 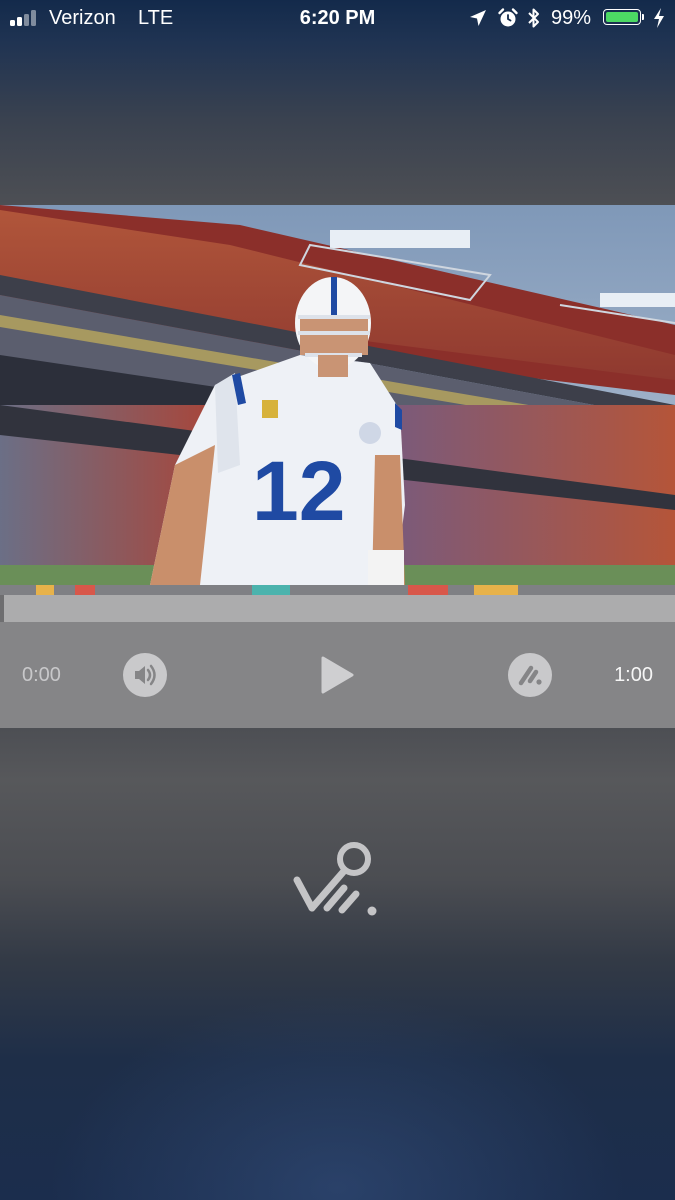 I want to click on speed-icon, so click(x=530, y=675).